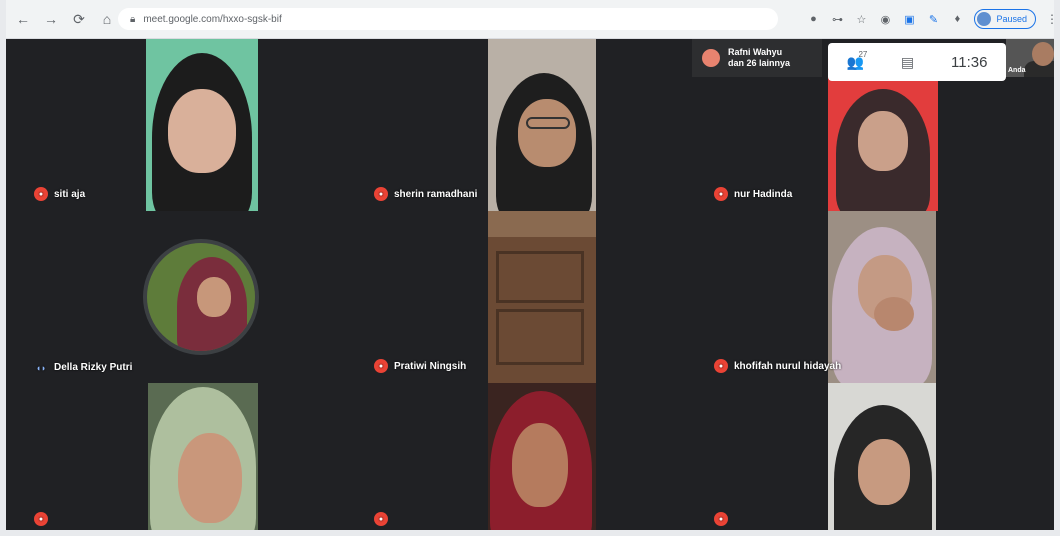 The width and height of the screenshot is (1060, 536). Describe the element at coordinates (755, 52) in the screenshot. I see `join-name: Rafni Wahyu` at that location.